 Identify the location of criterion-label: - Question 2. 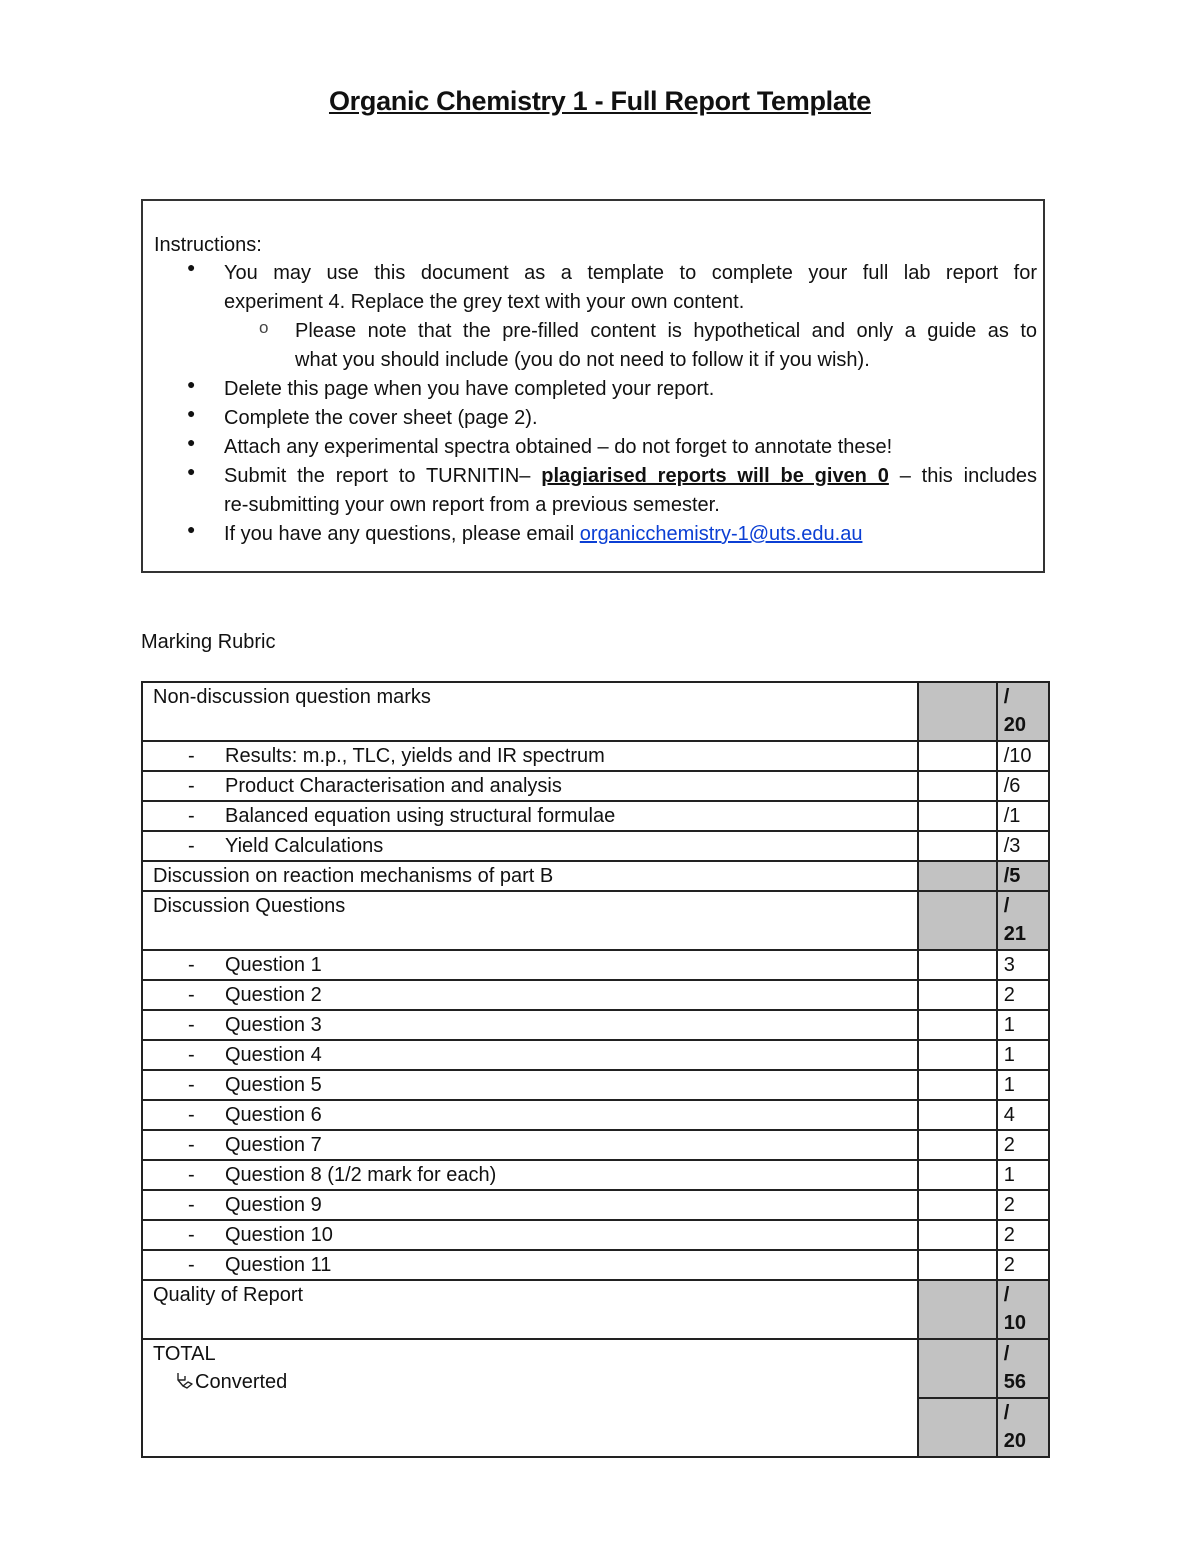
(530, 995).